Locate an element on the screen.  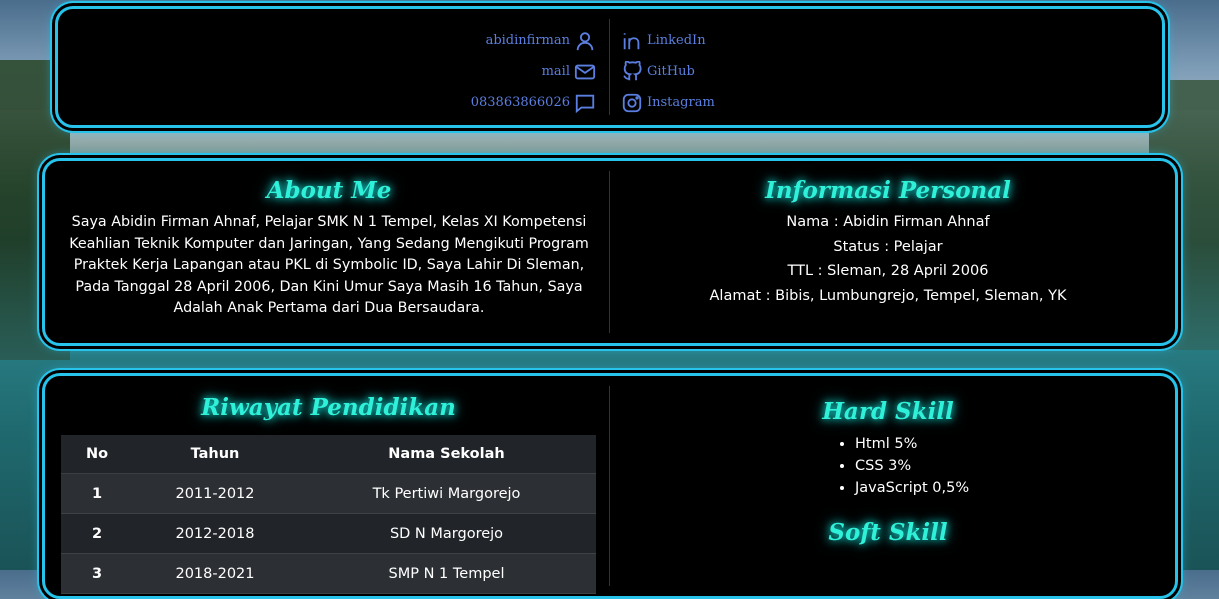
about-title: About Me is located at coordinates (329, 190).